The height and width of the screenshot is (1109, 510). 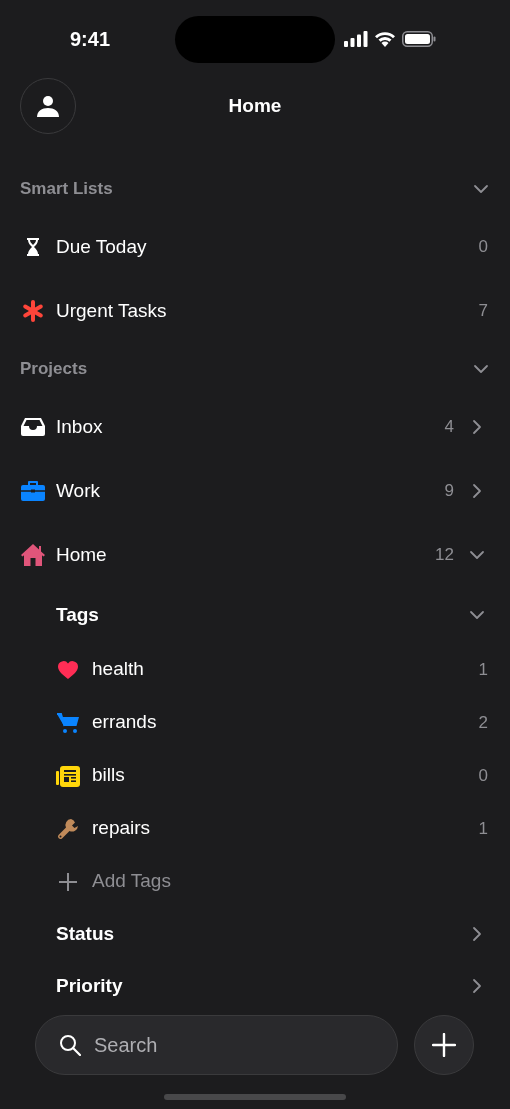 I want to click on tag-name: bills, so click(x=109, y=775).